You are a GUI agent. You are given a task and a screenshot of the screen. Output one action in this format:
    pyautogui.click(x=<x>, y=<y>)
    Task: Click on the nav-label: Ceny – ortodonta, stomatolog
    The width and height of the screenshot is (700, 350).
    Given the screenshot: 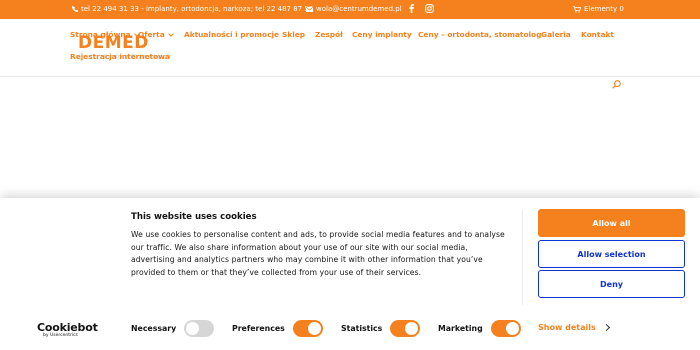 What is the action you would take?
    pyautogui.click(x=480, y=34)
    